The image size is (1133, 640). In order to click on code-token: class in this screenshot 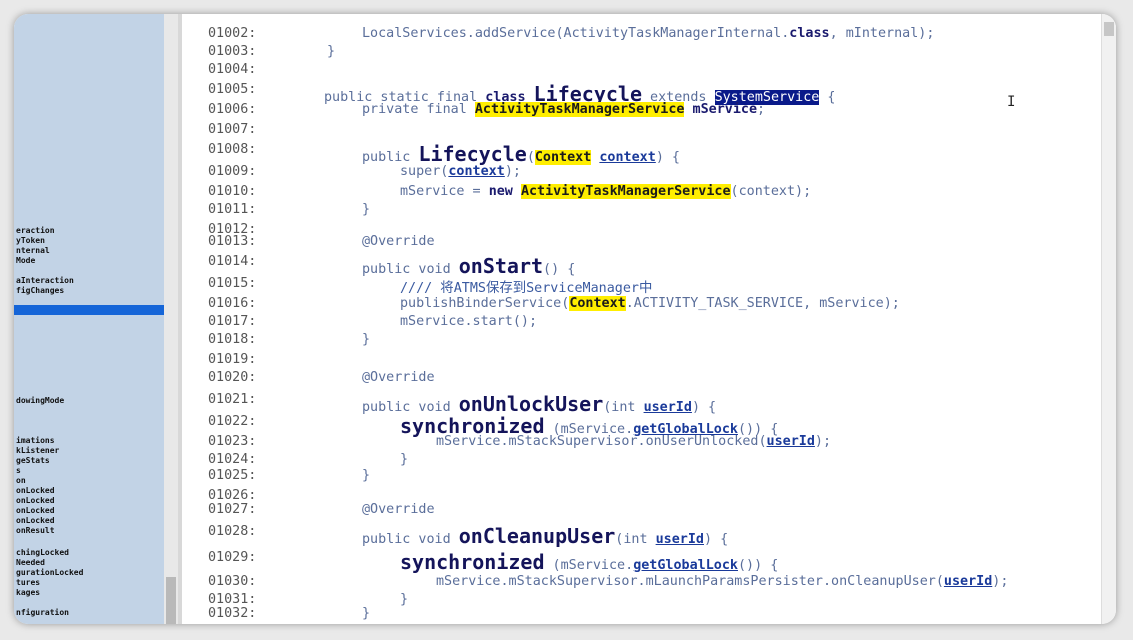, I will do `click(809, 33)`.